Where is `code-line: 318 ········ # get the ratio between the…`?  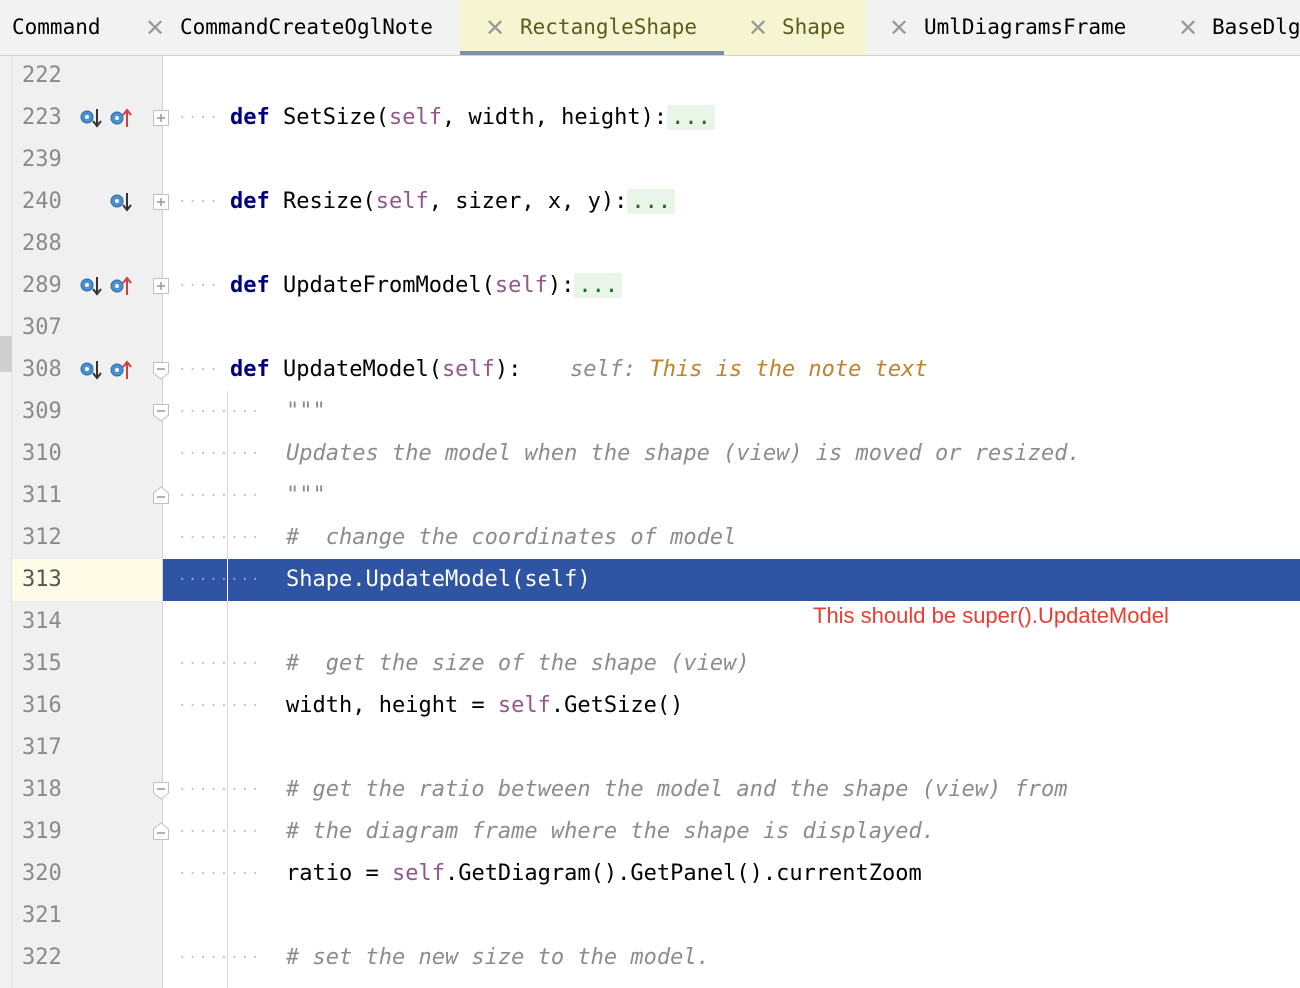 code-line: 318 ········ # get the ratio between the… is located at coordinates (650, 790).